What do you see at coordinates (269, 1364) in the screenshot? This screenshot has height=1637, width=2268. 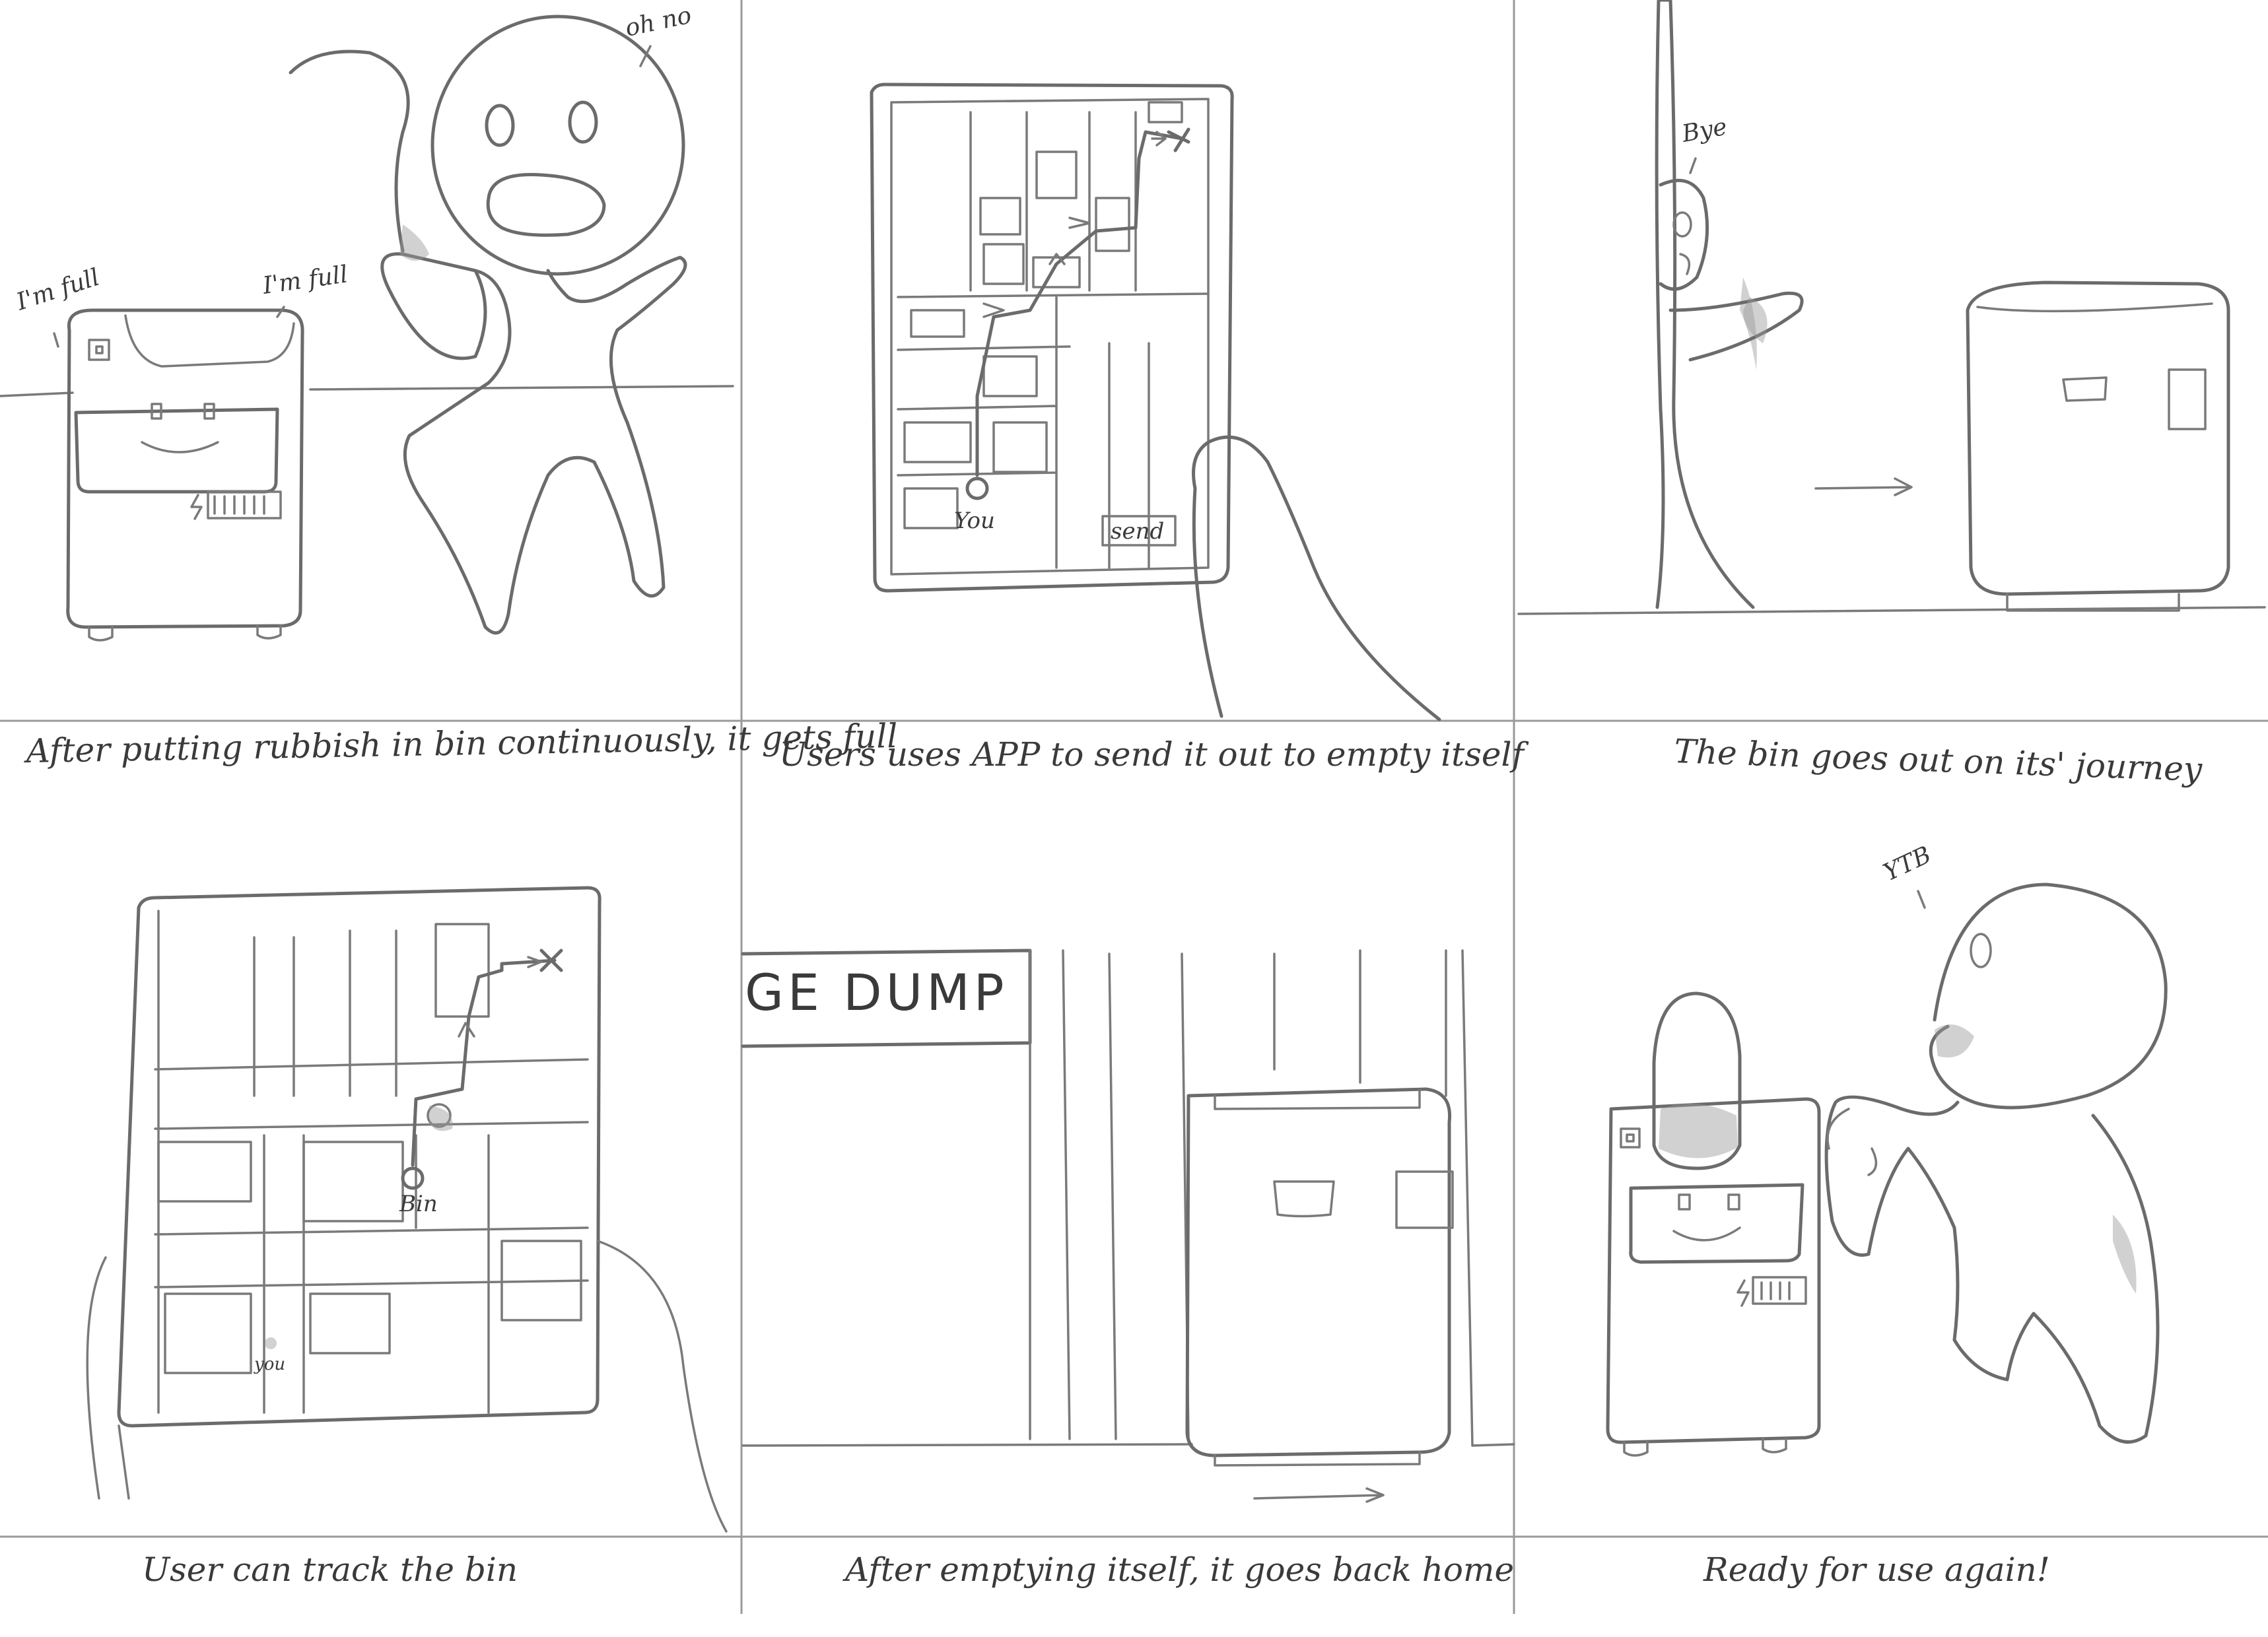 I see `map-label-you: you` at bounding box center [269, 1364].